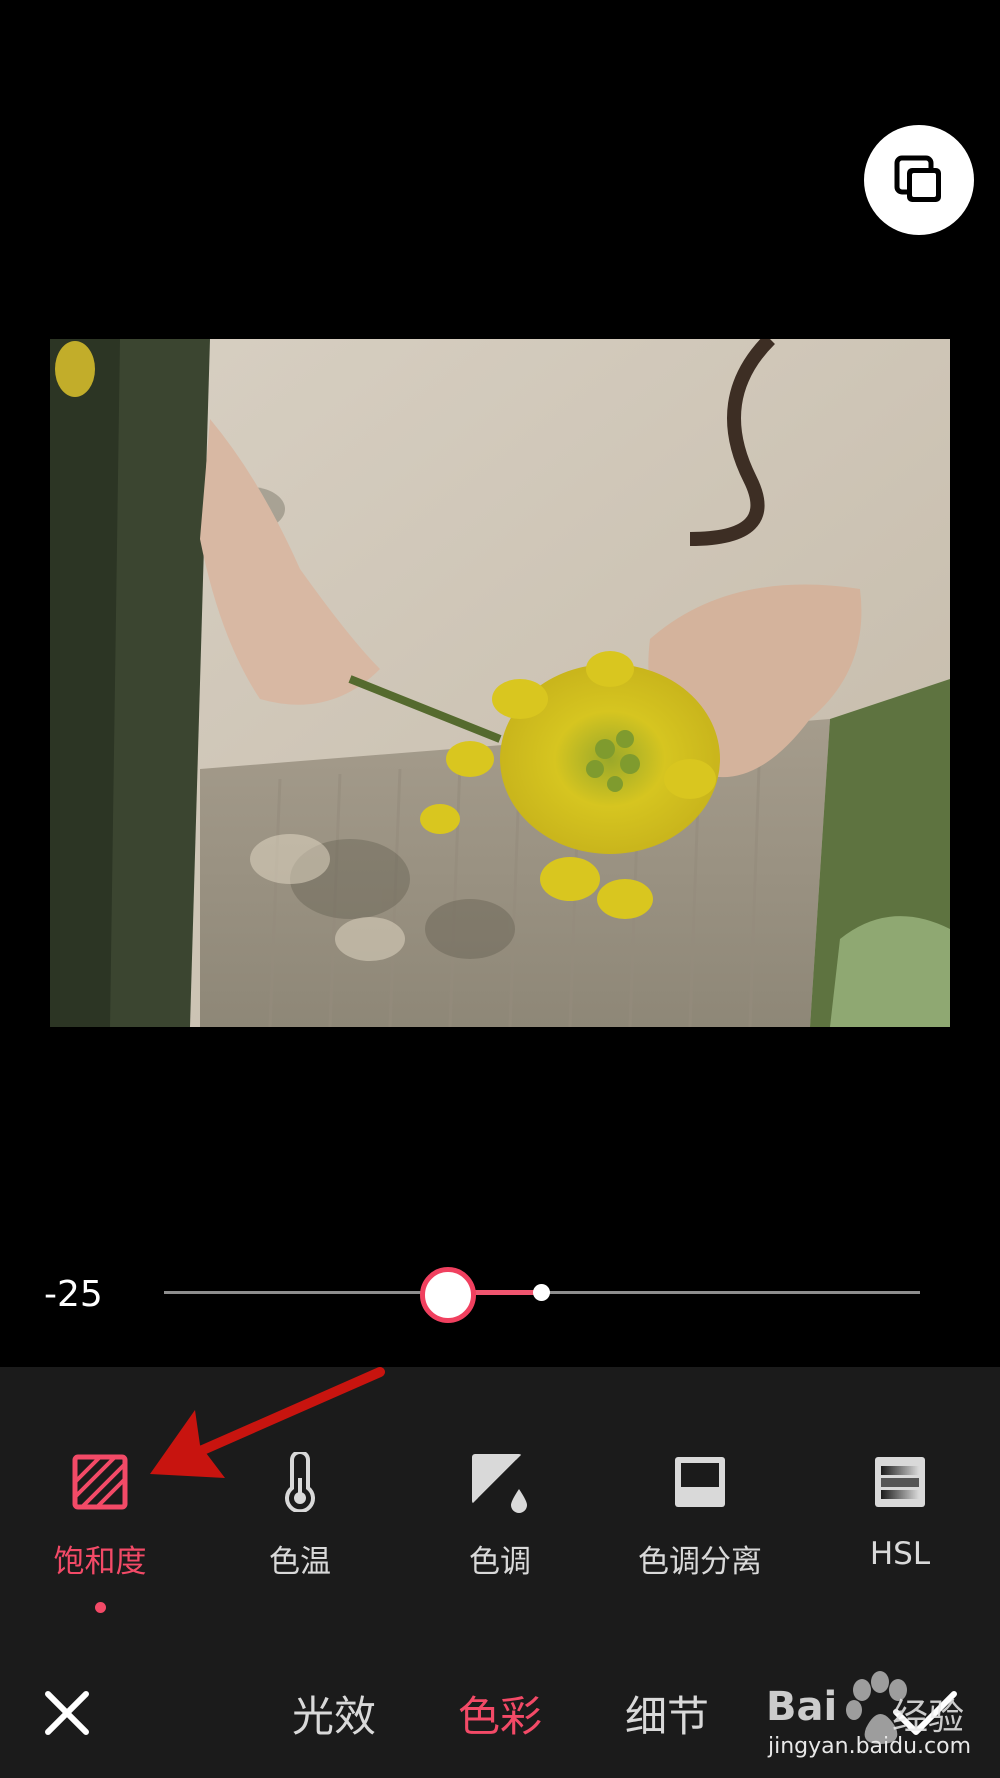 The image size is (1000, 1778). I want to click on close-button, so click(67, 1713).